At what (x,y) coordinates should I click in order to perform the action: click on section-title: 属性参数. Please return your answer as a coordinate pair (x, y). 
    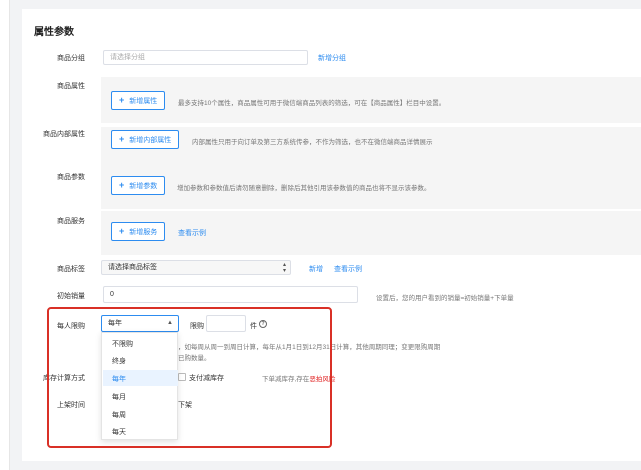
    Looking at the image, I should click on (54, 32).